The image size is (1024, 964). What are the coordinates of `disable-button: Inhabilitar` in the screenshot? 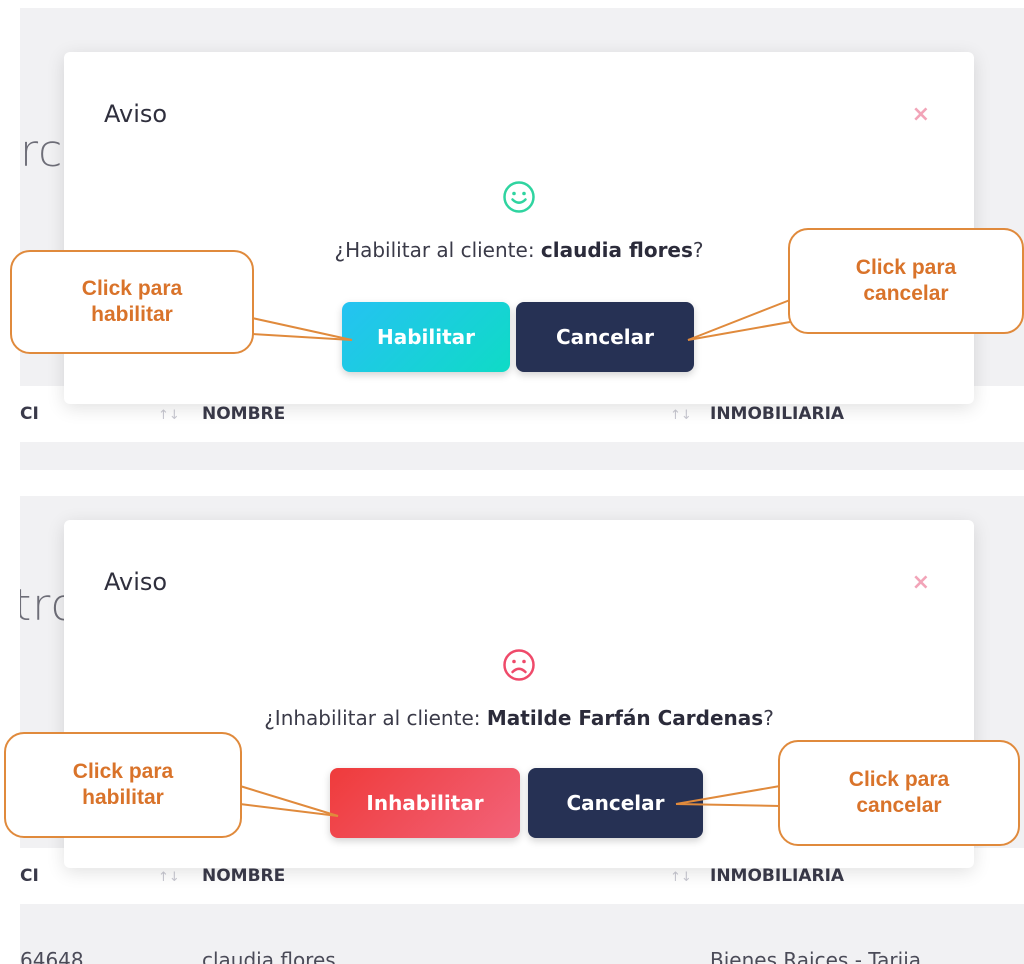 It's located at (425, 803).